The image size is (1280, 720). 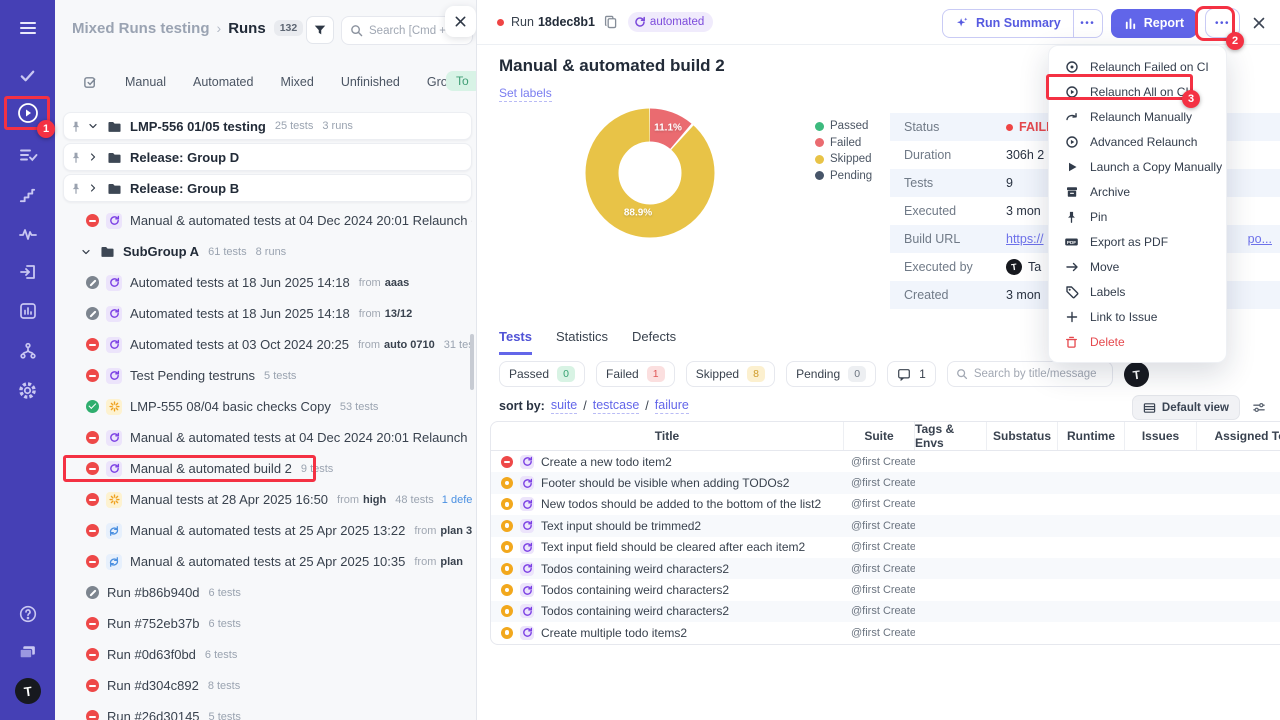 I want to click on run-row: Test Pending testruns 5 tests, so click(x=267, y=375).